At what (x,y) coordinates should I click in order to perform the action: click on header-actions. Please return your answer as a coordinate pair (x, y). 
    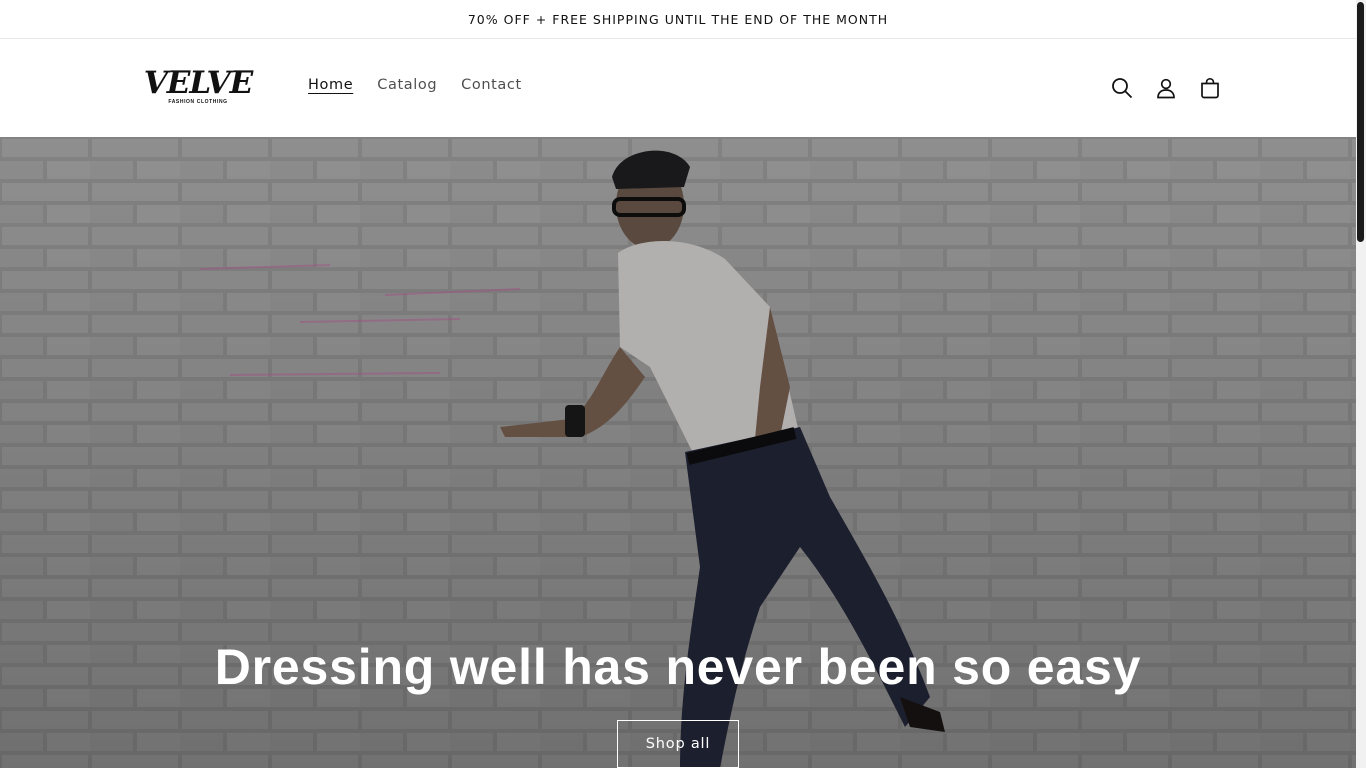
    Looking at the image, I should click on (1166, 88).